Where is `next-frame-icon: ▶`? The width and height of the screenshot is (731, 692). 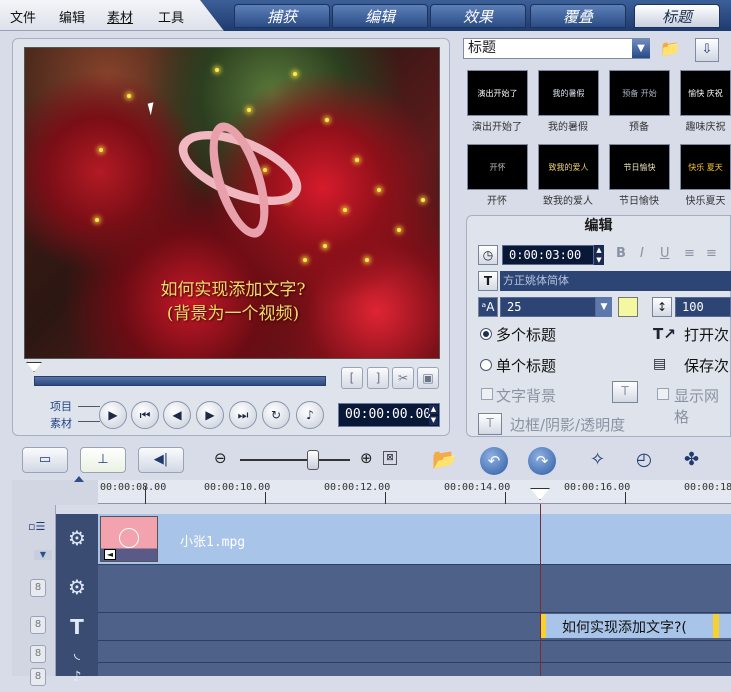
next-frame-icon: ▶ is located at coordinates (210, 415).